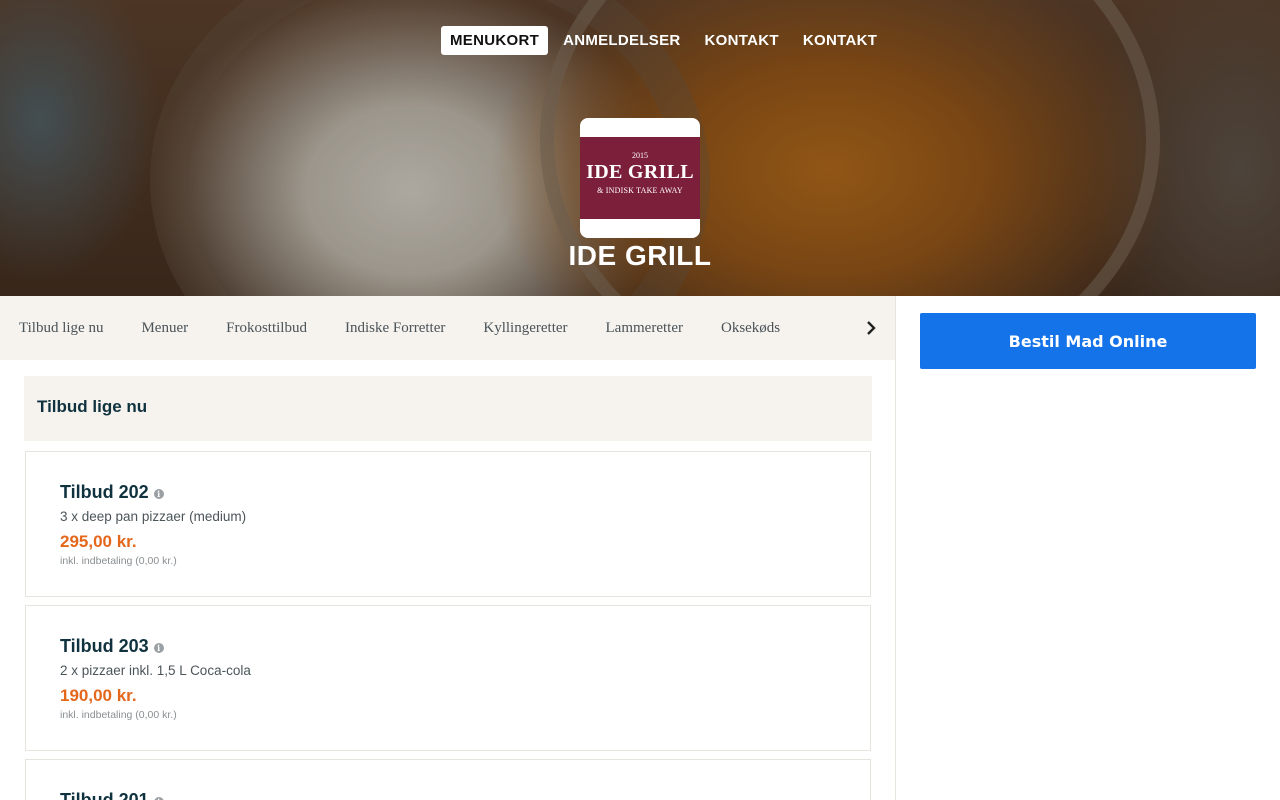 This screenshot has height=800, width=1280. What do you see at coordinates (104, 492) in the screenshot?
I see `menu-item-name-text: Tilbud 202` at bounding box center [104, 492].